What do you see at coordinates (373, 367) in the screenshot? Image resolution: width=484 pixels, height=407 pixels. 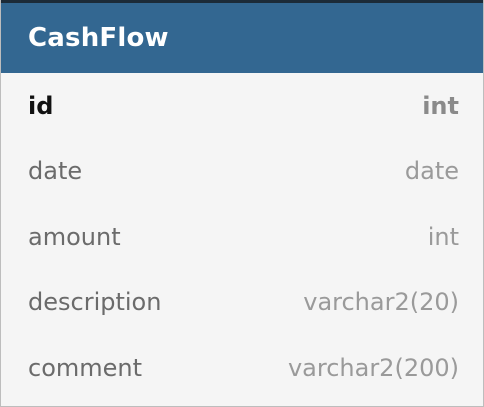 I see `column-type: varchar2(200)` at bounding box center [373, 367].